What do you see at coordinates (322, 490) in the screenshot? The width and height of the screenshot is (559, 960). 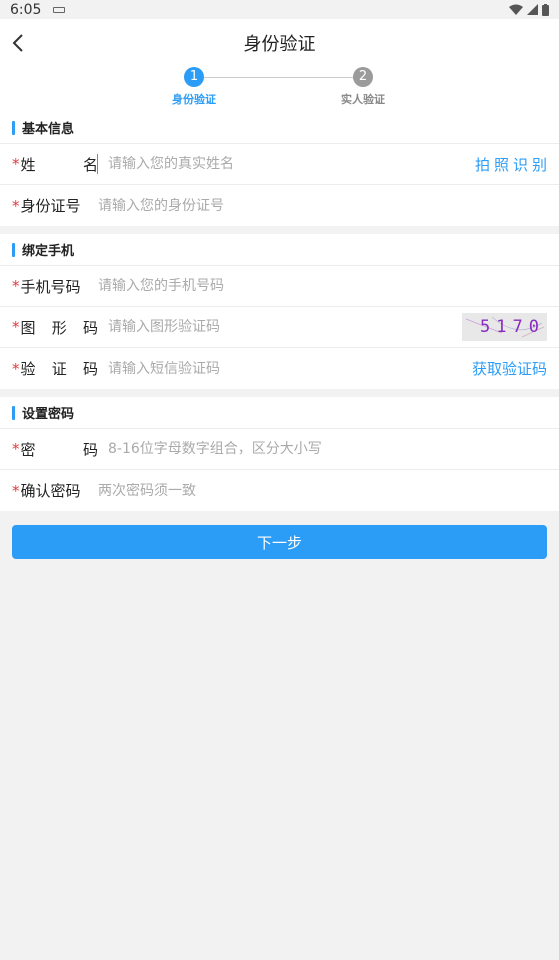 I see `confirm-password-input` at bounding box center [322, 490].